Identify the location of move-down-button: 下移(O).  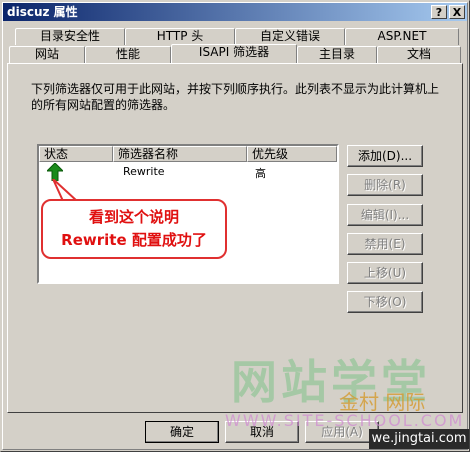
(385, 302).